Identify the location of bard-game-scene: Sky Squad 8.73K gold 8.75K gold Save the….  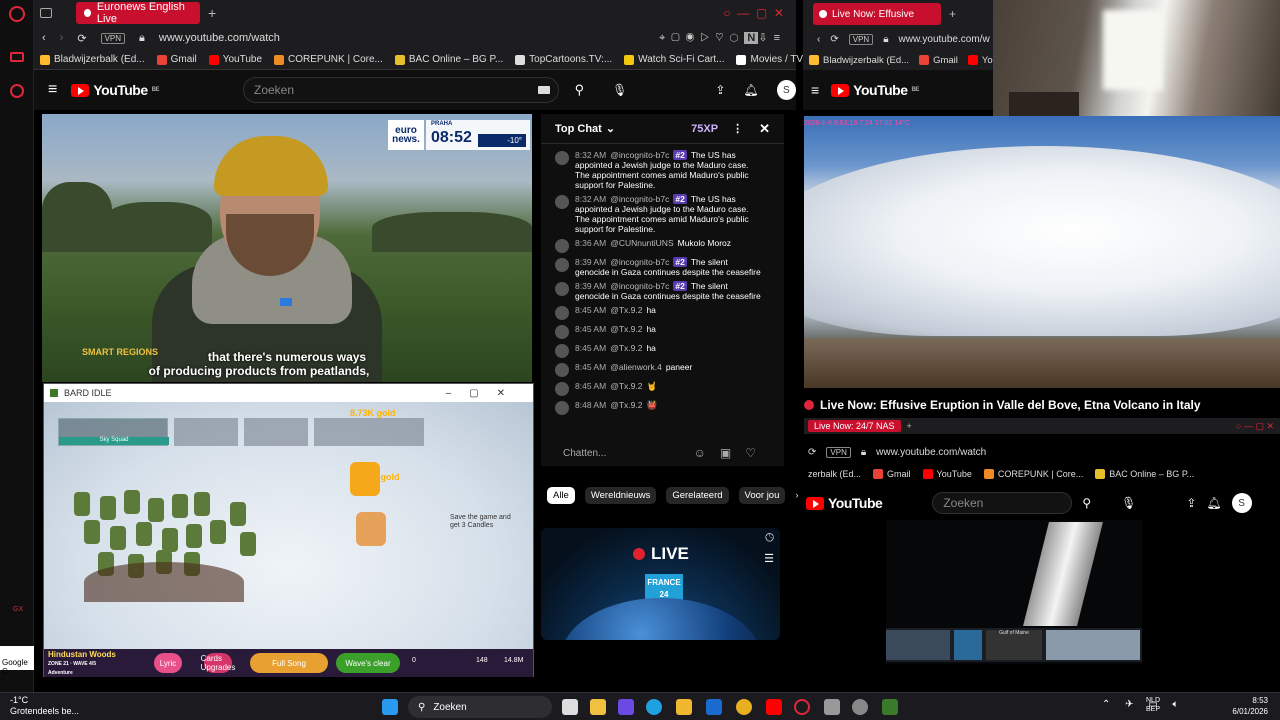
(288, 539).